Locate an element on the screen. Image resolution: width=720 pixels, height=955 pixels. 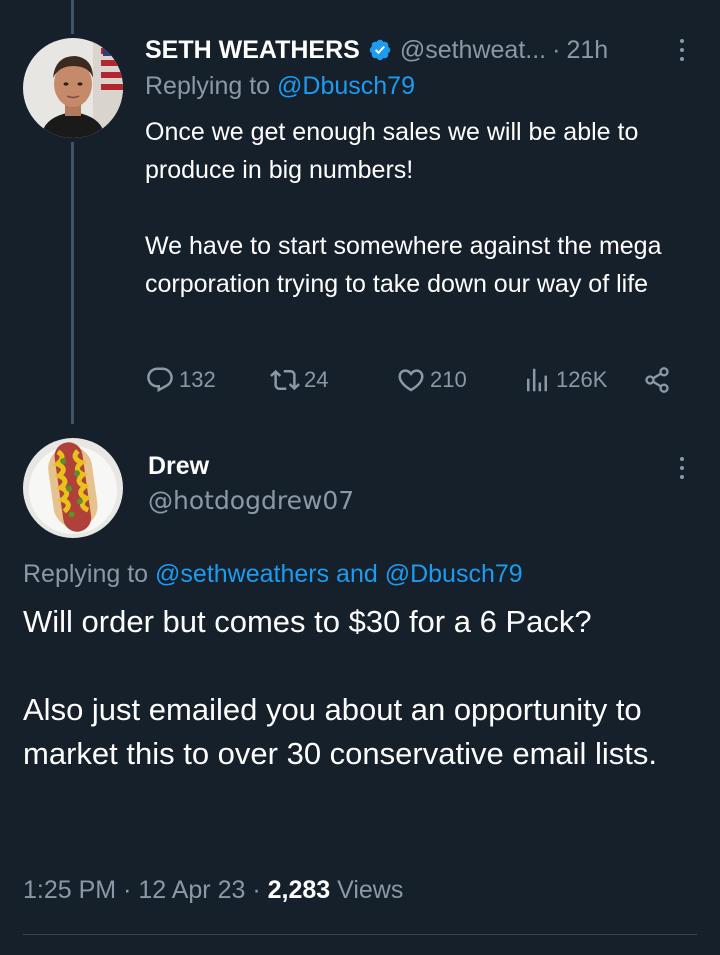
share-button is located at coordinates (659, 380).